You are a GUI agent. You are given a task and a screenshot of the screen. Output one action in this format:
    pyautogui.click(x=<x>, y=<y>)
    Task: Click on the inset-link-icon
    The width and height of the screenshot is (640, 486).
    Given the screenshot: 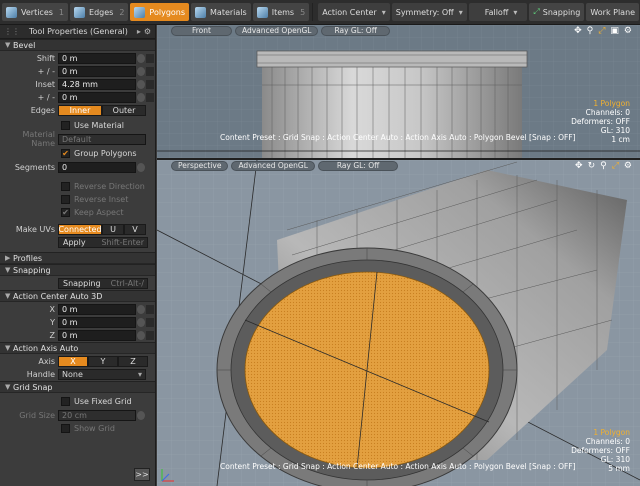 What is the action you would take?
    pyautogui.click(x=150, y=84)
    